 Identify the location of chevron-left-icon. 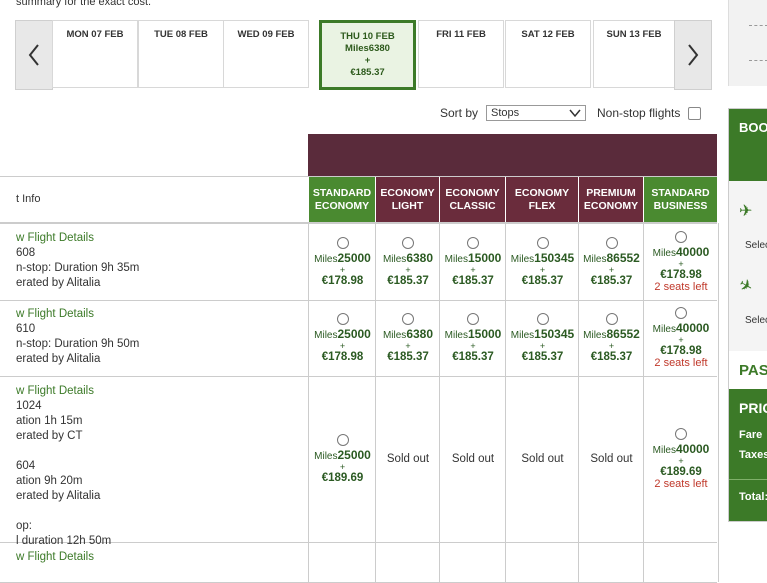
(33, 55).